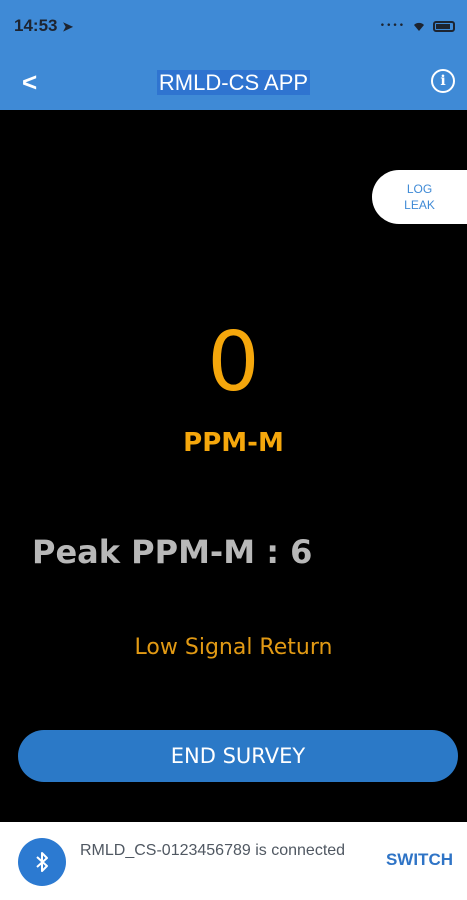 This screenshot has height=900, width=467. I want to click on log-leak-label-line1: LOG, so click(419, 189).